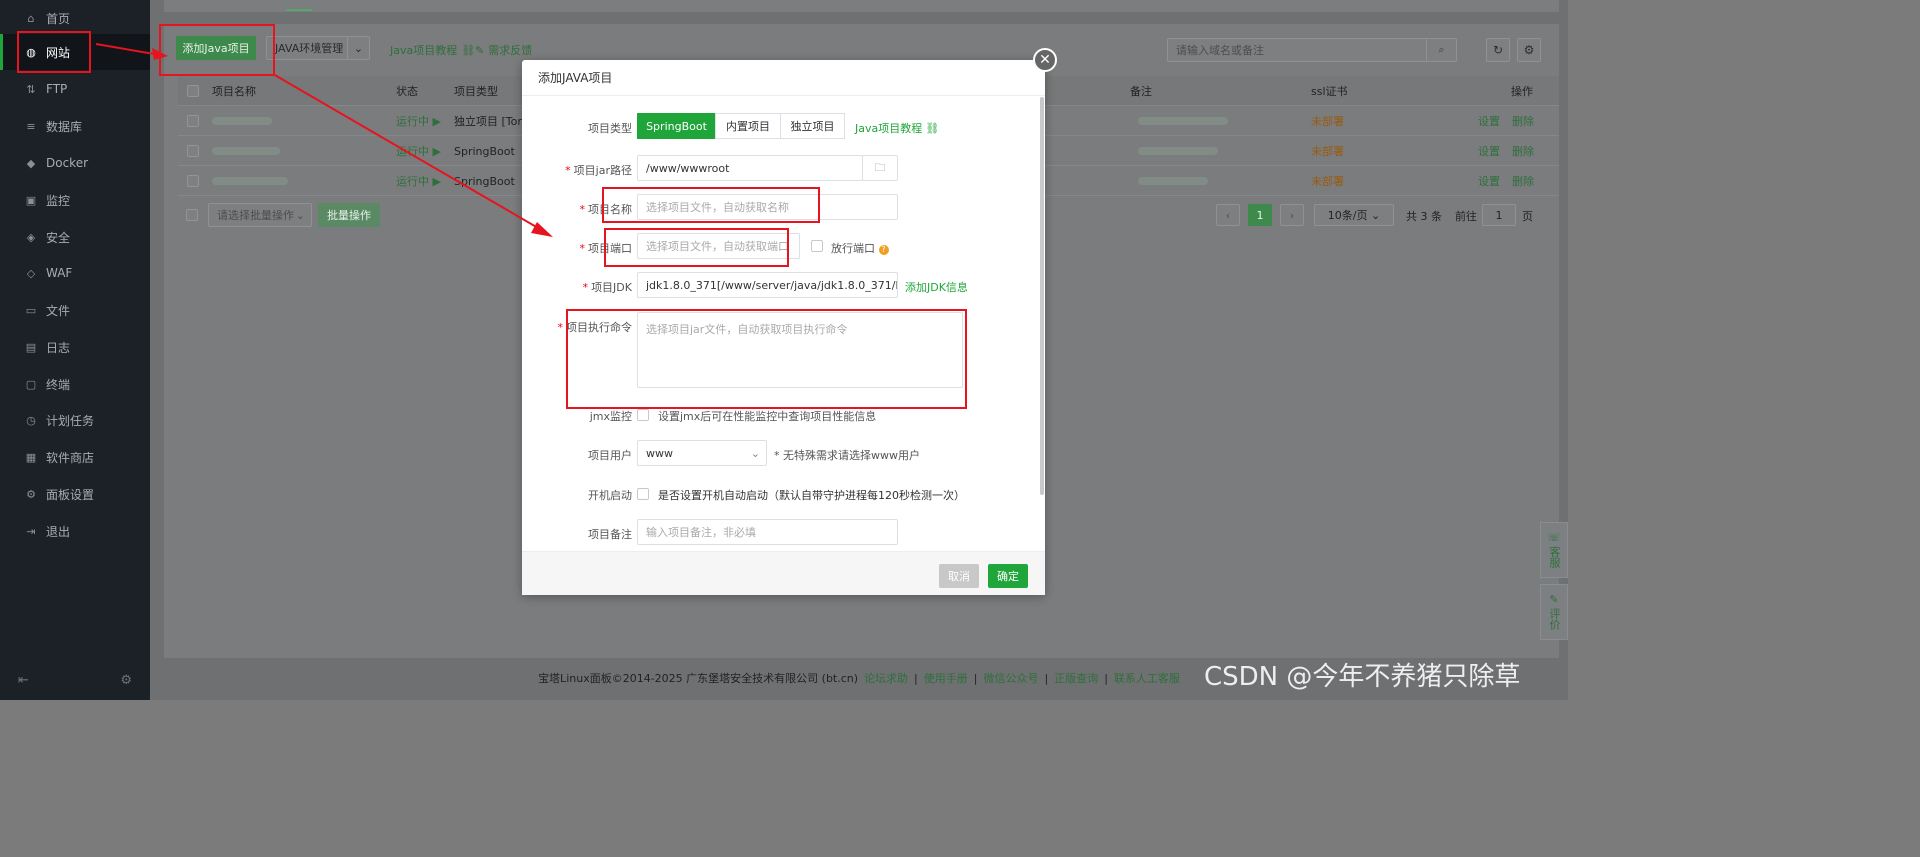 The width and height of the screenshot is (1920, 857). What do you see at coordinates (503, 50) in the screenshot?
I see `feedback-link: ✎ 需求反馈` at bounding box center [503, 50].